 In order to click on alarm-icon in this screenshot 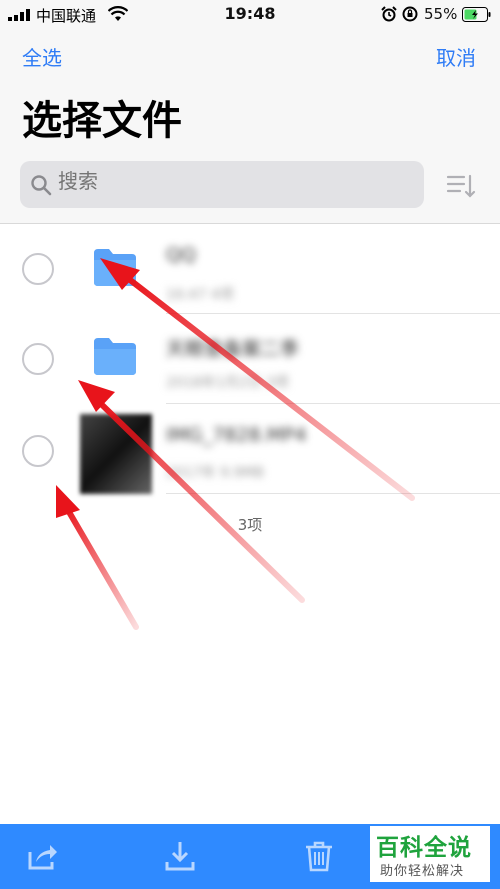, I will do `click(389, 14)`.